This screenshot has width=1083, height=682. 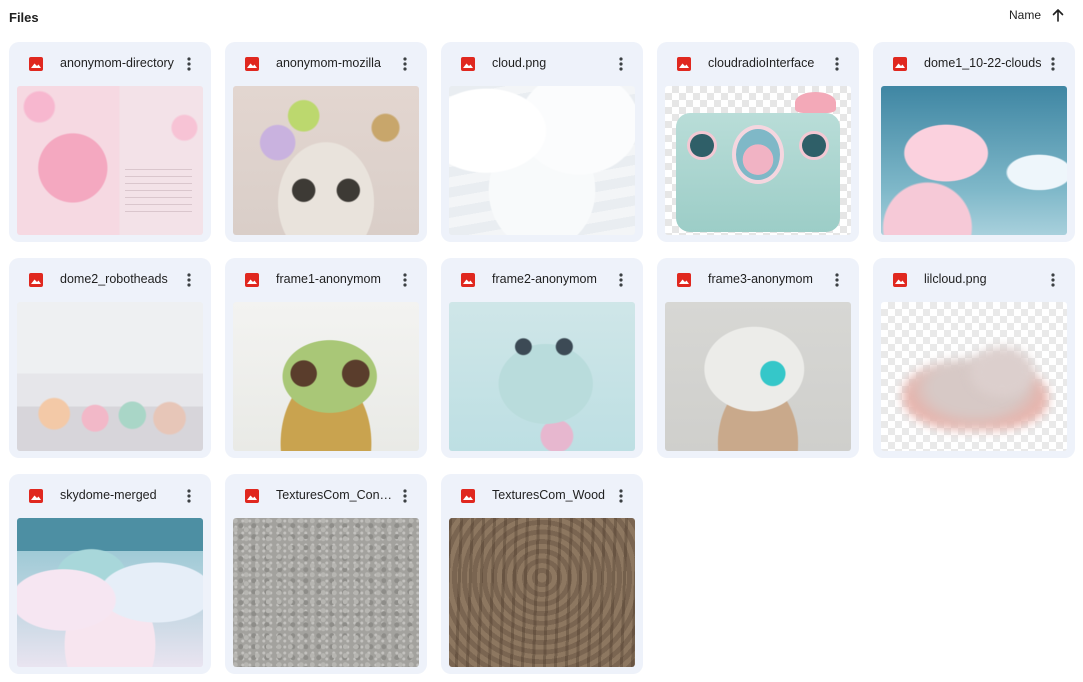 I want to click on file-card-header: frame3-anonymom, so click(x=758, y=280).